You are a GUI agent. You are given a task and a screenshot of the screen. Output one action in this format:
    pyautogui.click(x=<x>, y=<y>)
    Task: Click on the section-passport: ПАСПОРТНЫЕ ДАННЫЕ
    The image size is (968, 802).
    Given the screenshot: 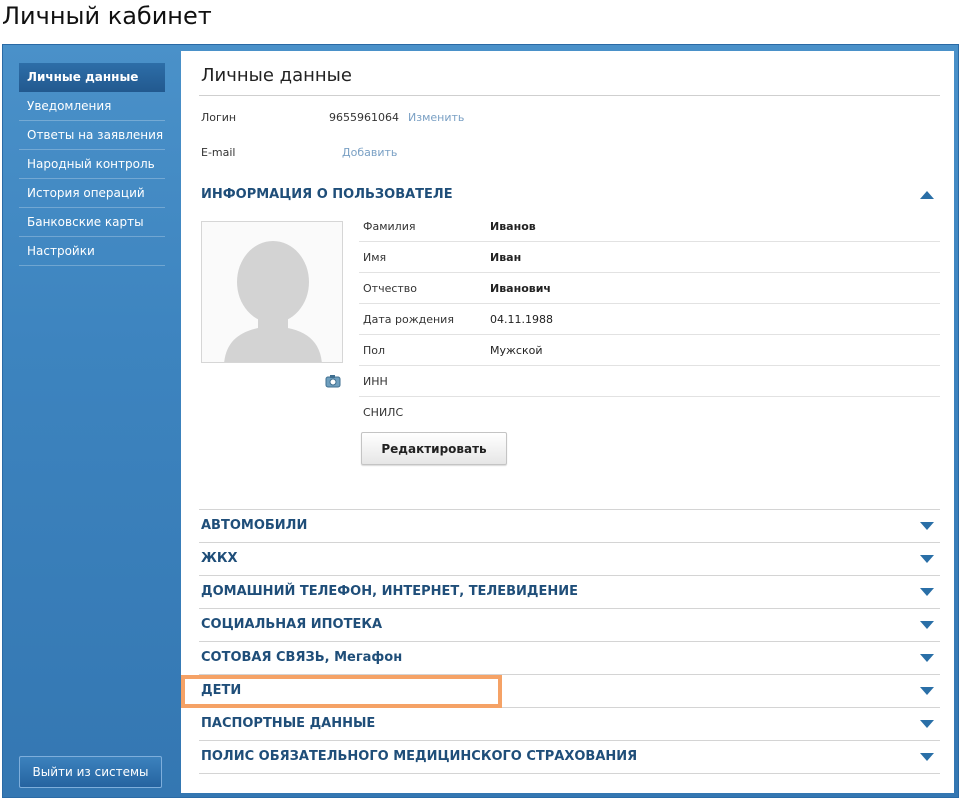 What is the action you would take?
    pyautogui.click(x=570, y=724)
    